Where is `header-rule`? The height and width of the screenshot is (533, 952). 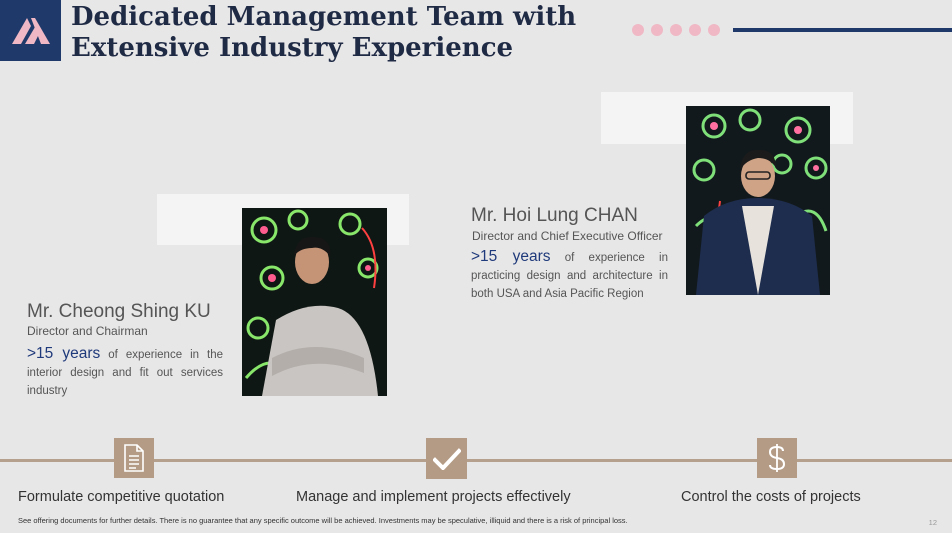 header-rule is located at coordinates (842, 30).